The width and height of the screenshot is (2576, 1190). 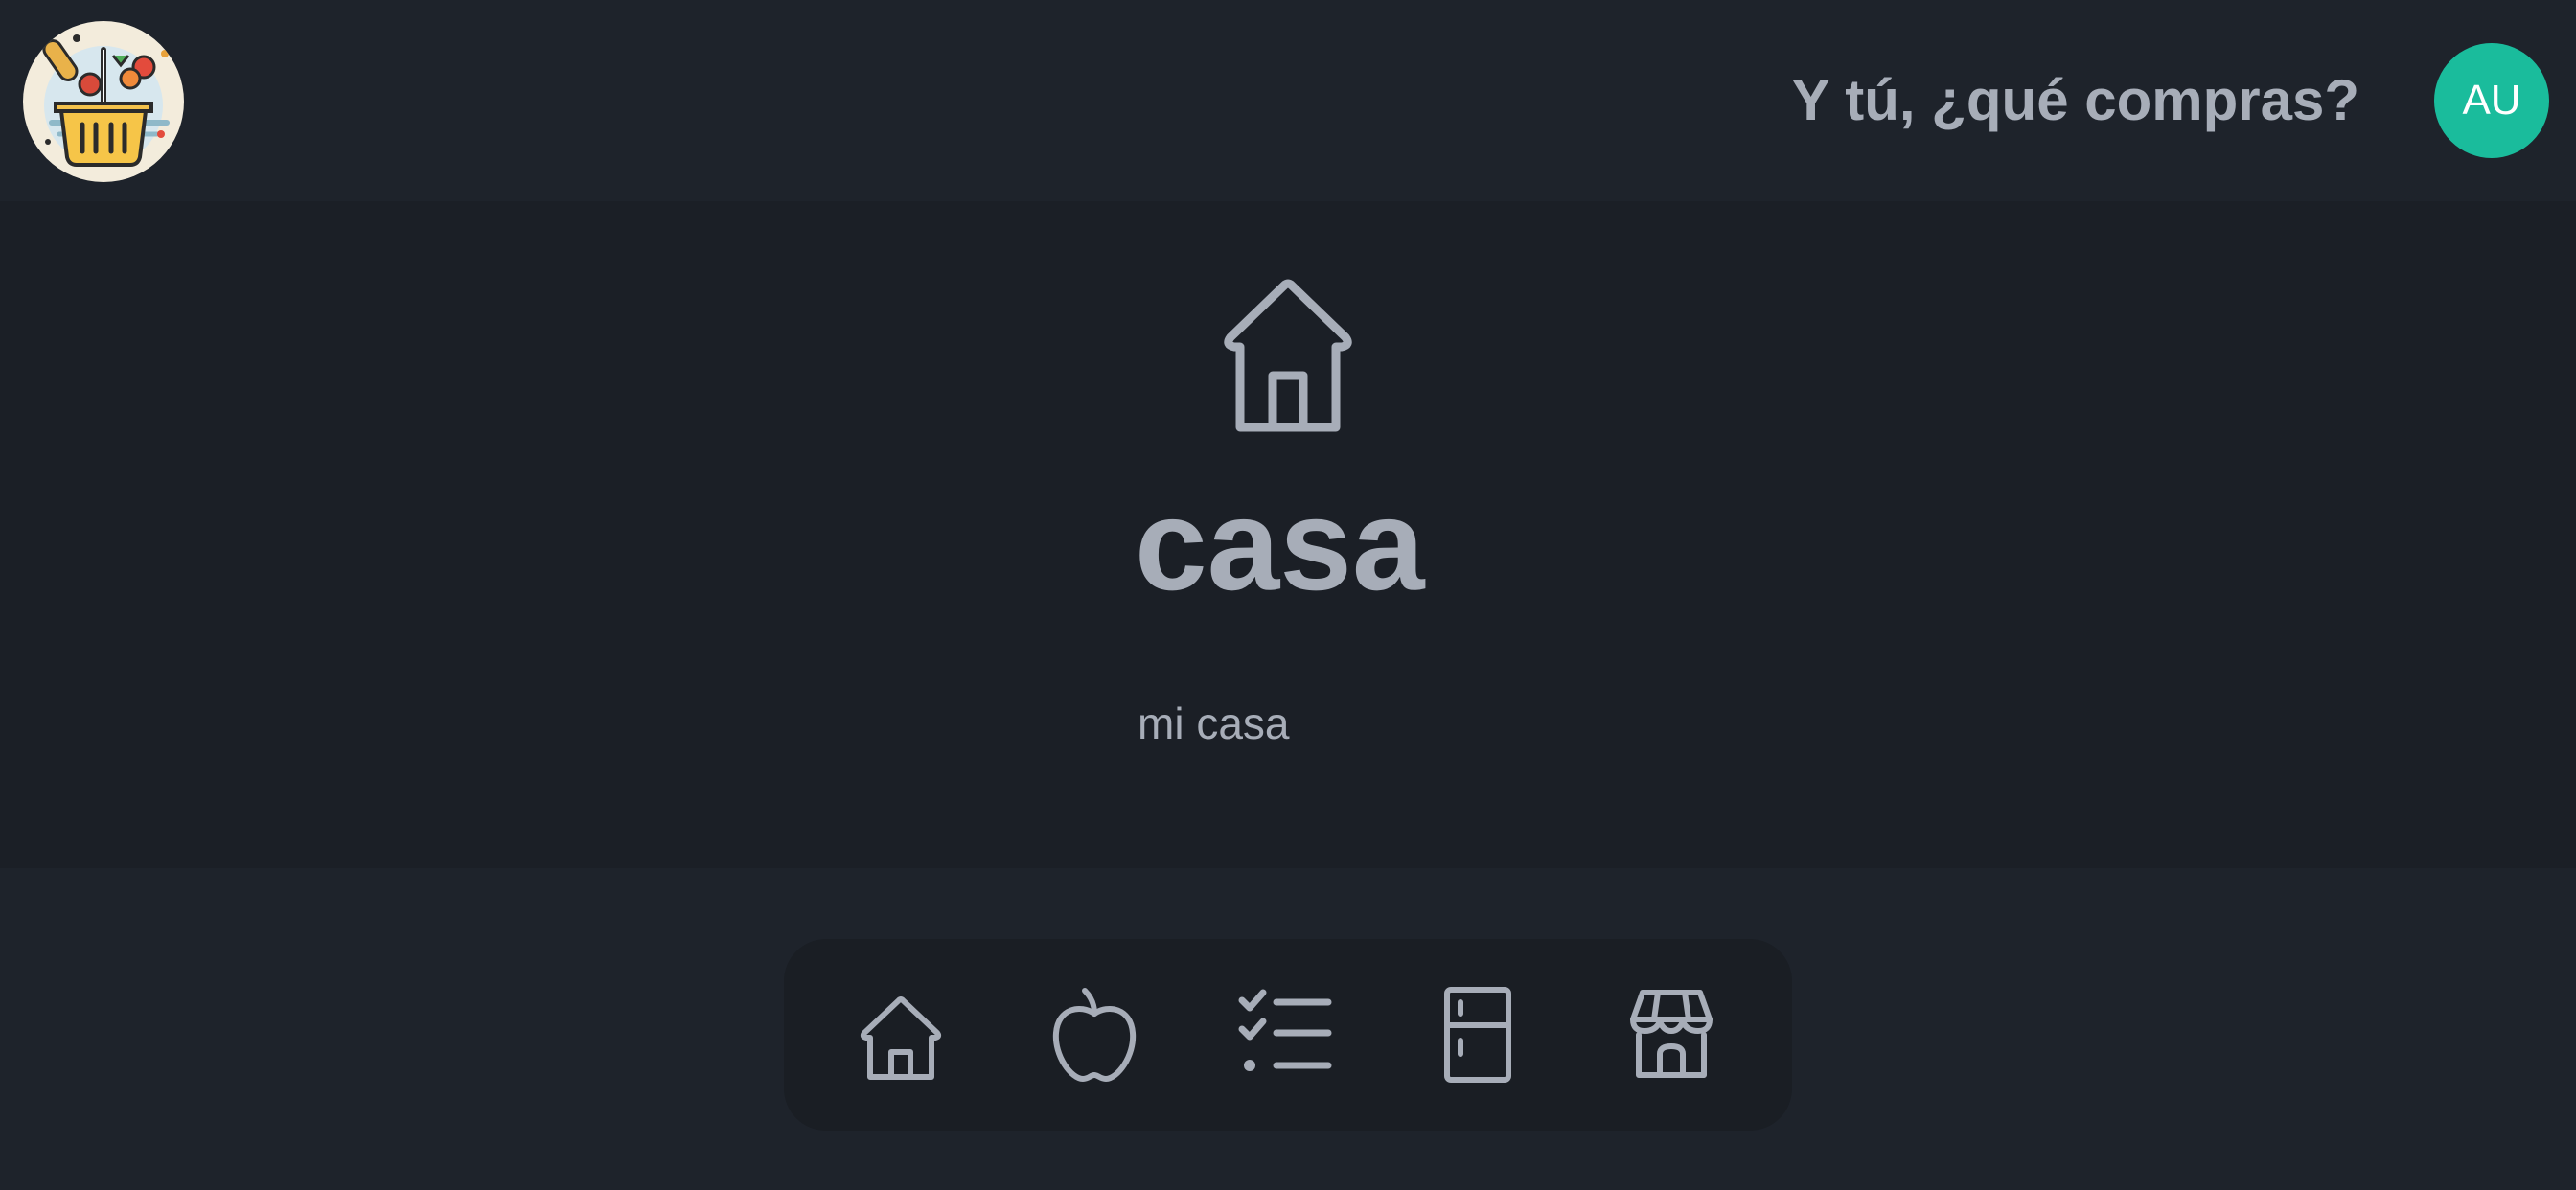 I want to click on bottom-navigation, so click(x=1288, y=1035).